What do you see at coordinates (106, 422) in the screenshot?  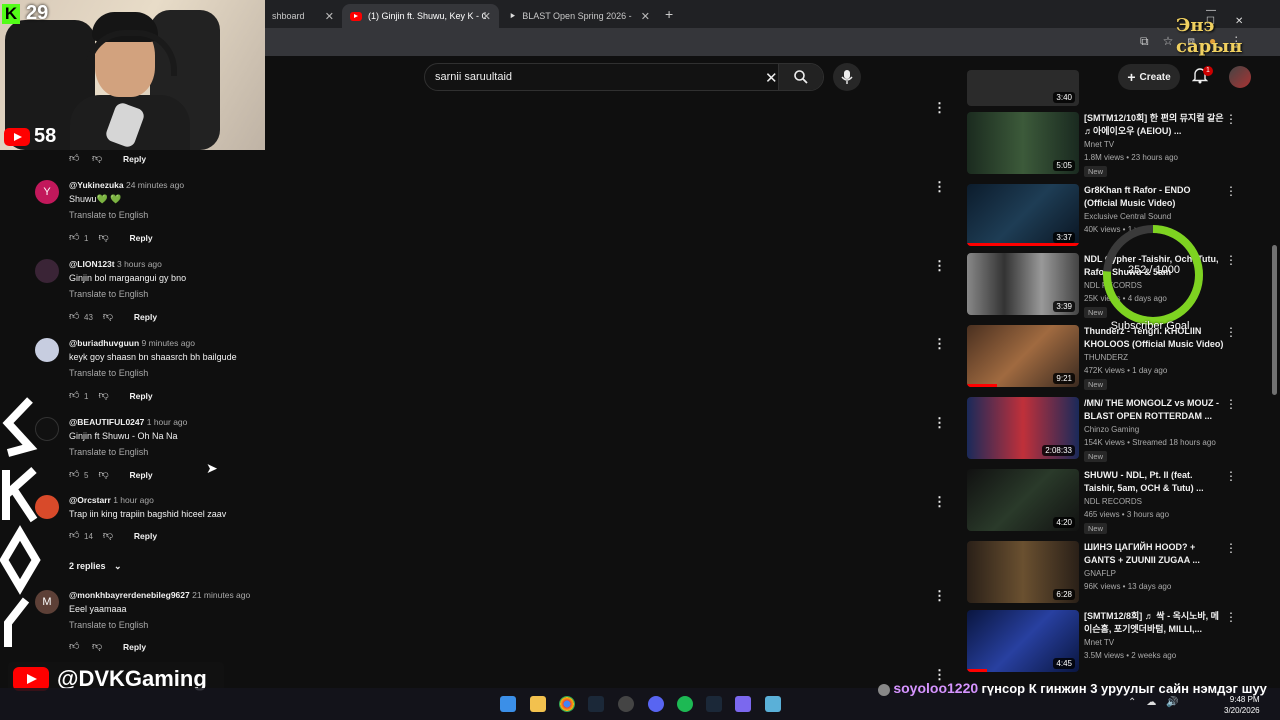 I see `comment-author: @BEAUTIFUL0247` at bounding box center [106, 422].